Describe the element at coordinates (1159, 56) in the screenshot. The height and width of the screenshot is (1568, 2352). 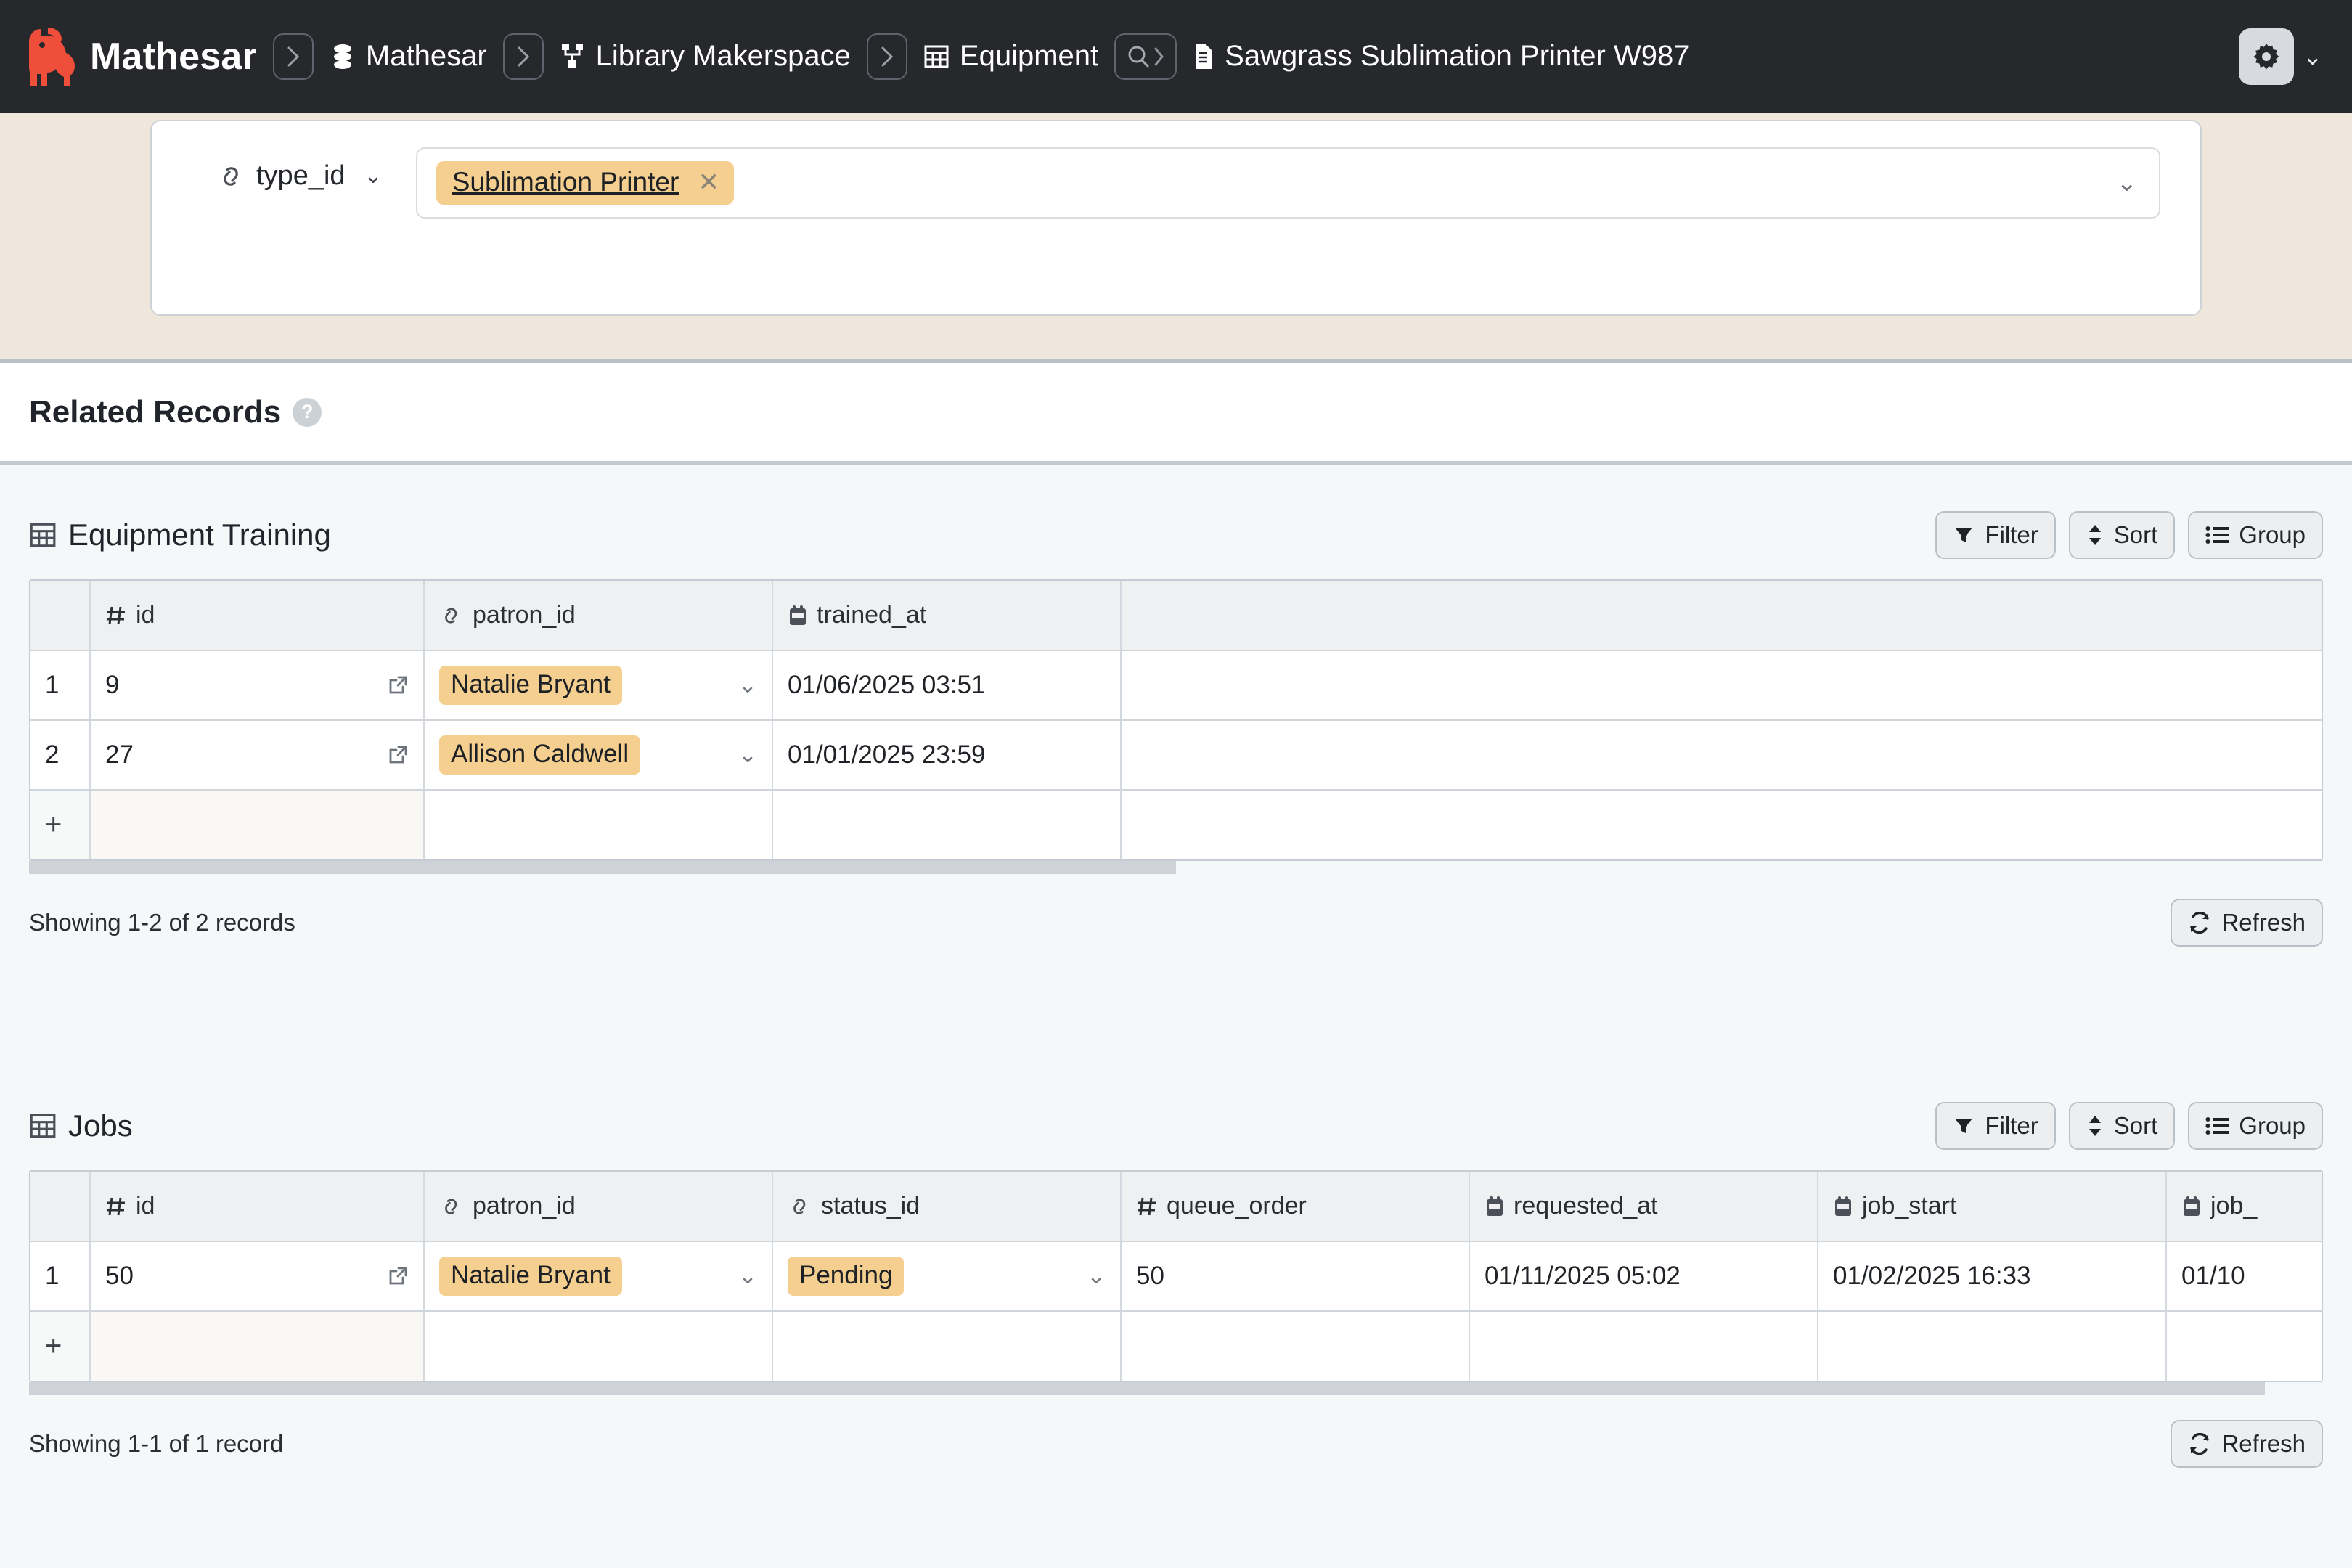
I see `chevron-right-icon` at that location.